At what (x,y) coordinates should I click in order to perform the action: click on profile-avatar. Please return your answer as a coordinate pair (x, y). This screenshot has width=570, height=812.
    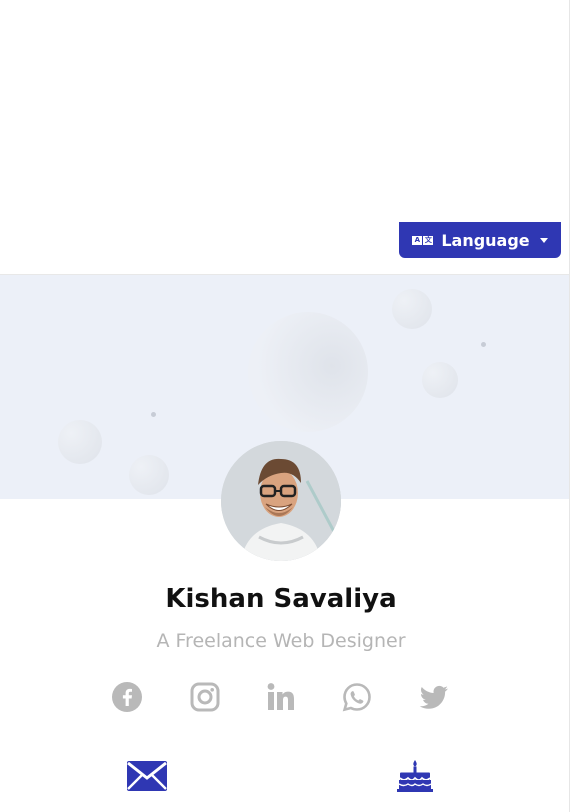
    Looking at the image, I should click on (281, 501).